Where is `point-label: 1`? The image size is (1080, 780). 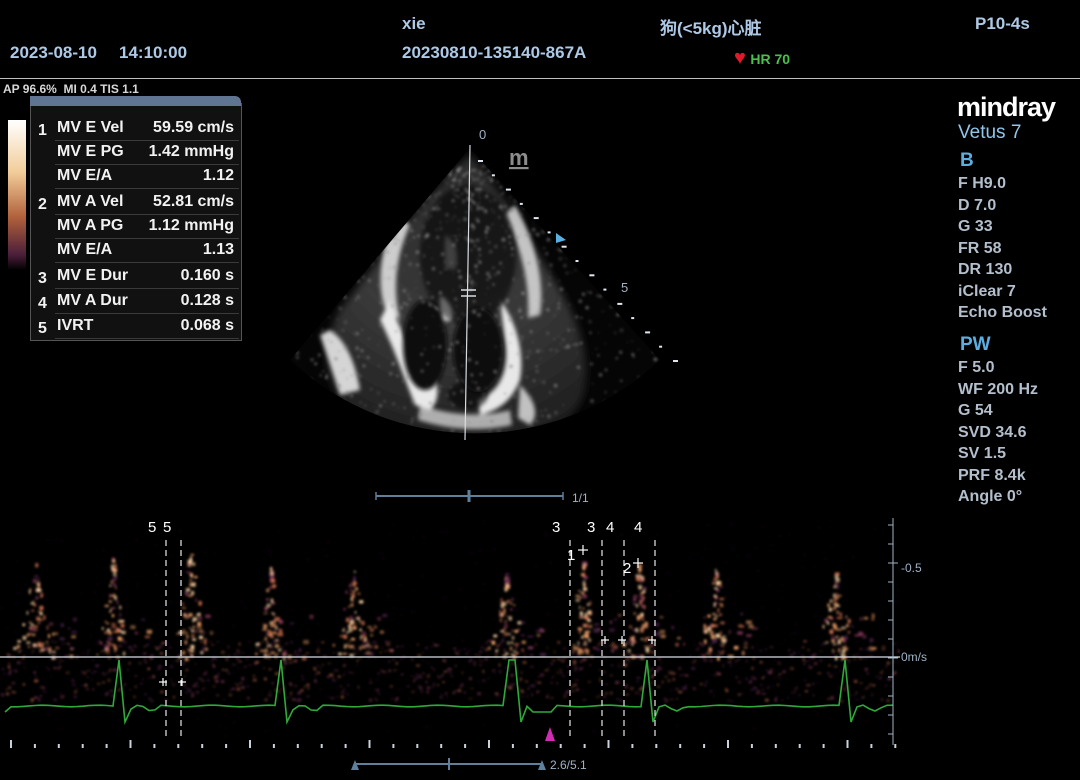 point-label: 1 is located at coordinates (571, 555).